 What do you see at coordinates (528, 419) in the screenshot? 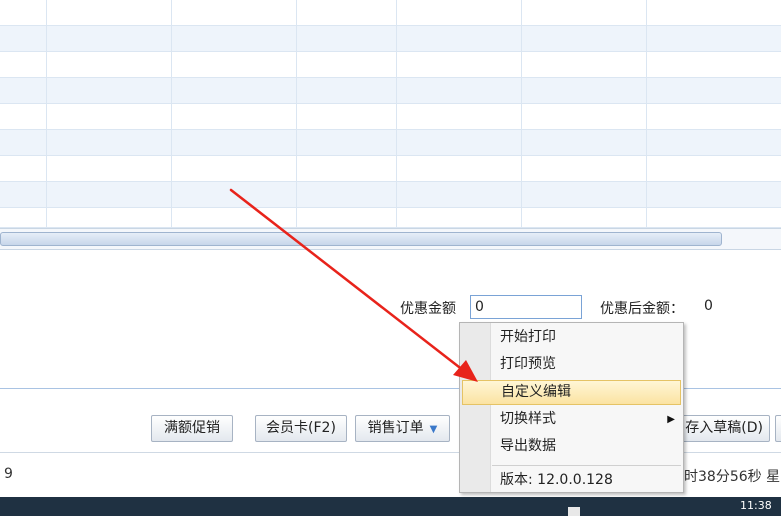
I see `menu-item-label: 切换样式` at bounding box center [528, 419].